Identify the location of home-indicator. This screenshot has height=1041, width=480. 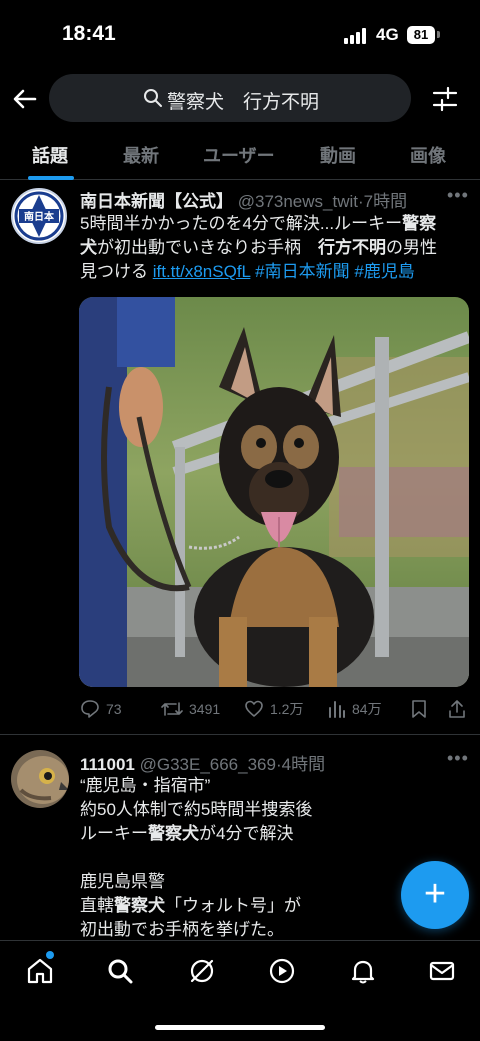
(240, 1027).